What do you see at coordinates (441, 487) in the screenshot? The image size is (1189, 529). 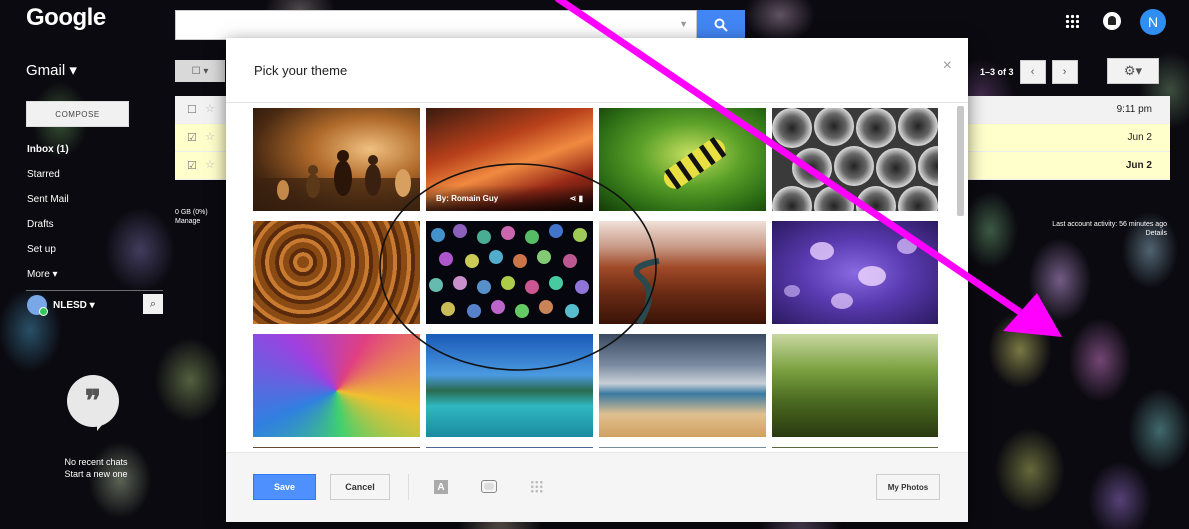 I see `text-background-icon: A` at bounding box center [441, 487].